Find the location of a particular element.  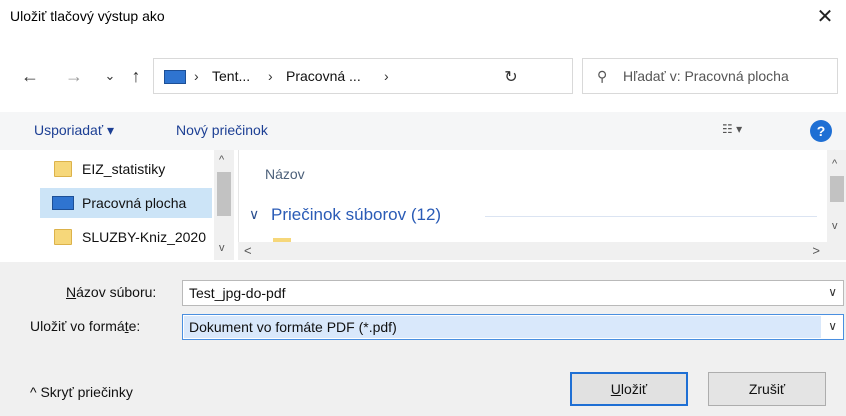

dialog-title: Uložiť tlačový výstup ako is located at coordinates (87, 16).